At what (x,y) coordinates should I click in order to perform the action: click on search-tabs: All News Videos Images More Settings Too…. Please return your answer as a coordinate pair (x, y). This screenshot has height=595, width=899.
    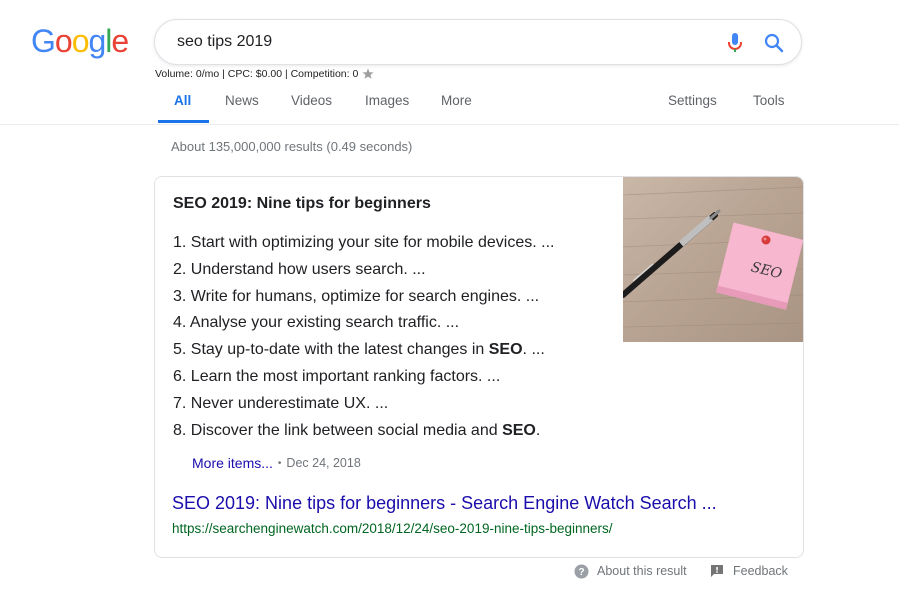
    Looking at the image, I should click on (449, 104).